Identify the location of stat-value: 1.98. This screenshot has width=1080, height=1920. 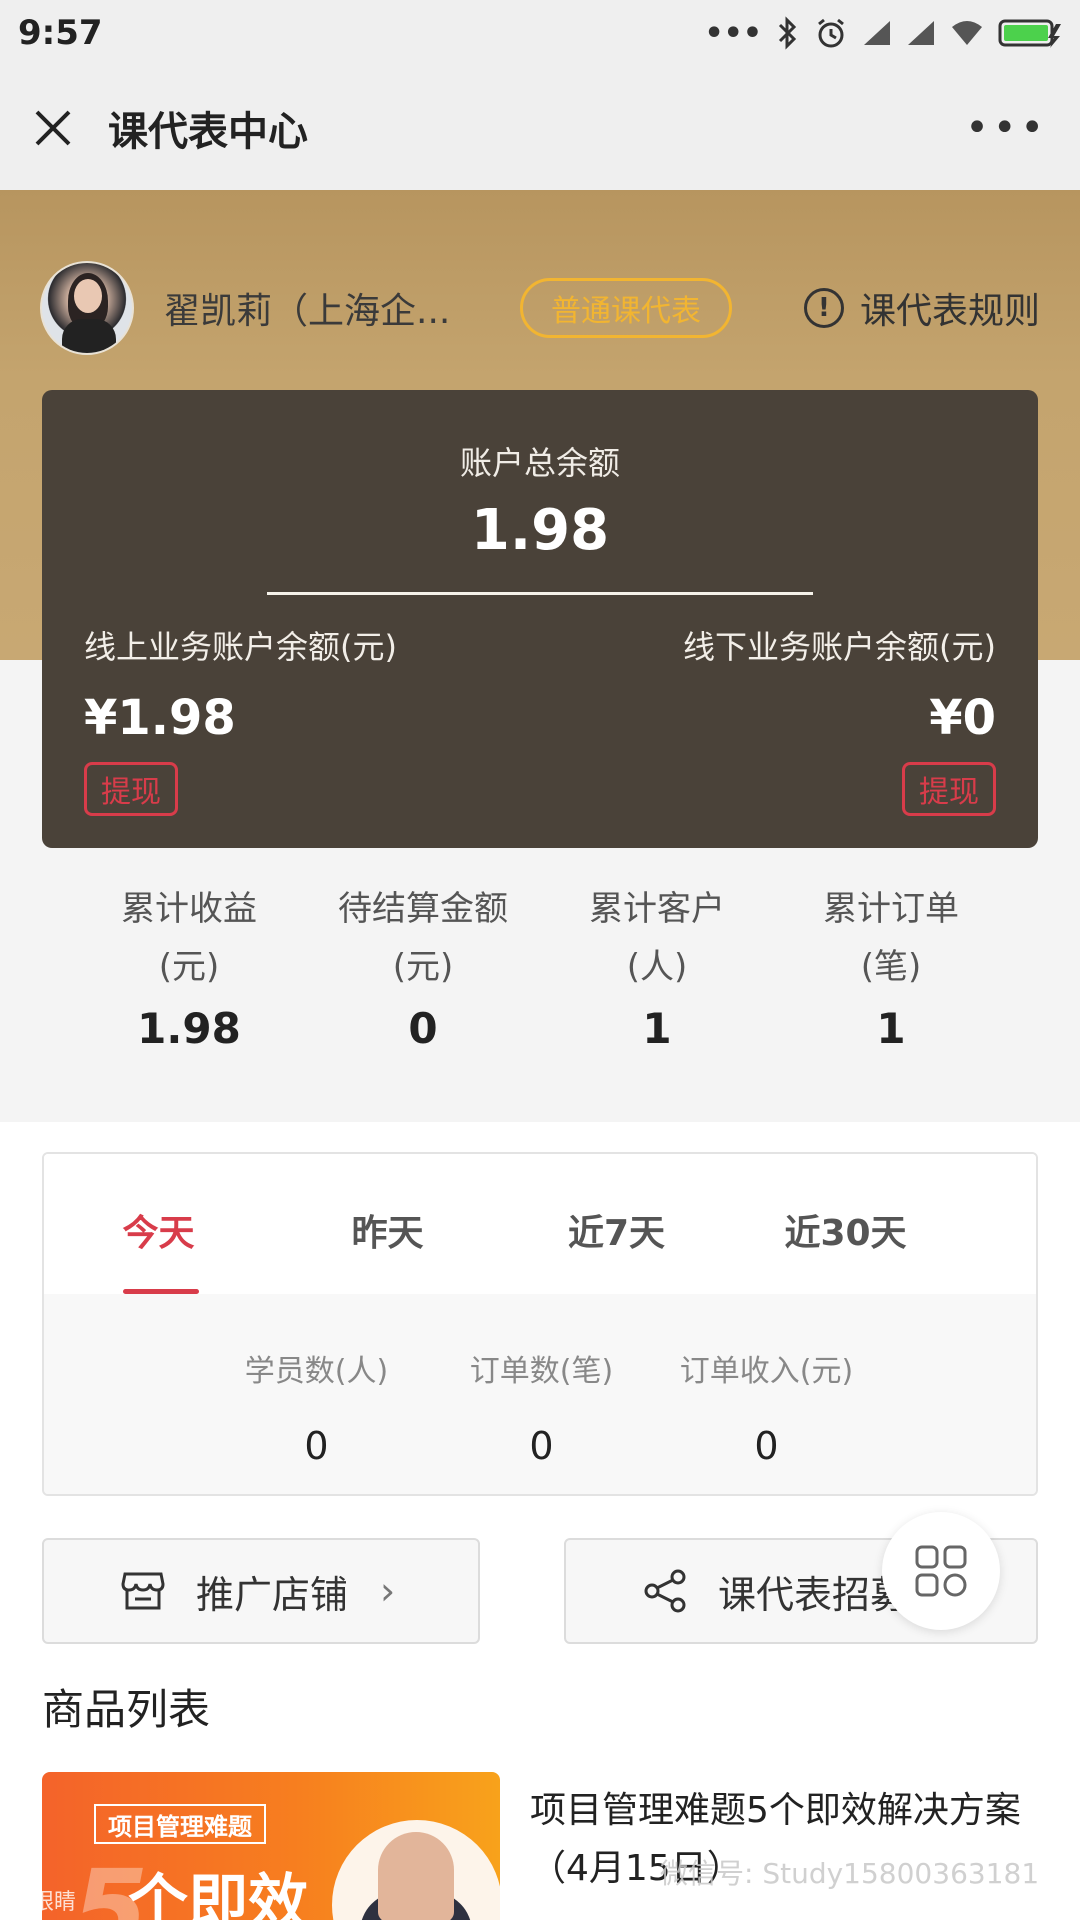
(189, 1028).